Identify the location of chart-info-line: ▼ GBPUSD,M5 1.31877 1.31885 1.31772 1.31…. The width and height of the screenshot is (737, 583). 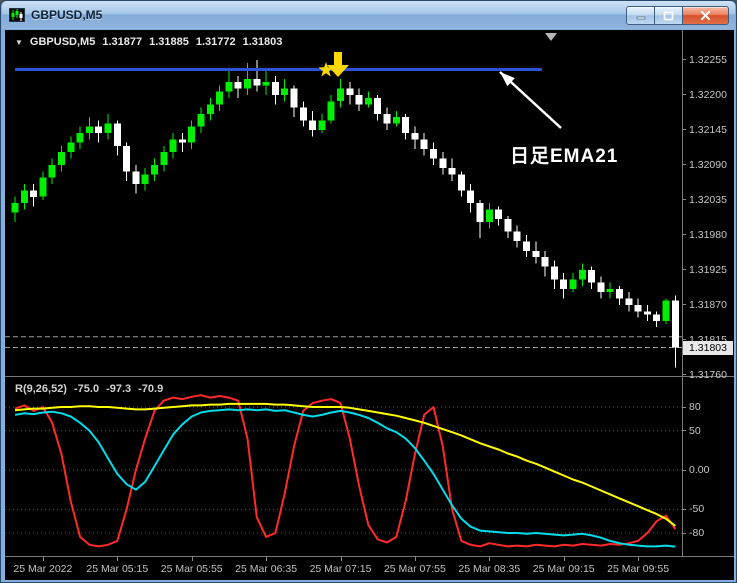
(148, 42).